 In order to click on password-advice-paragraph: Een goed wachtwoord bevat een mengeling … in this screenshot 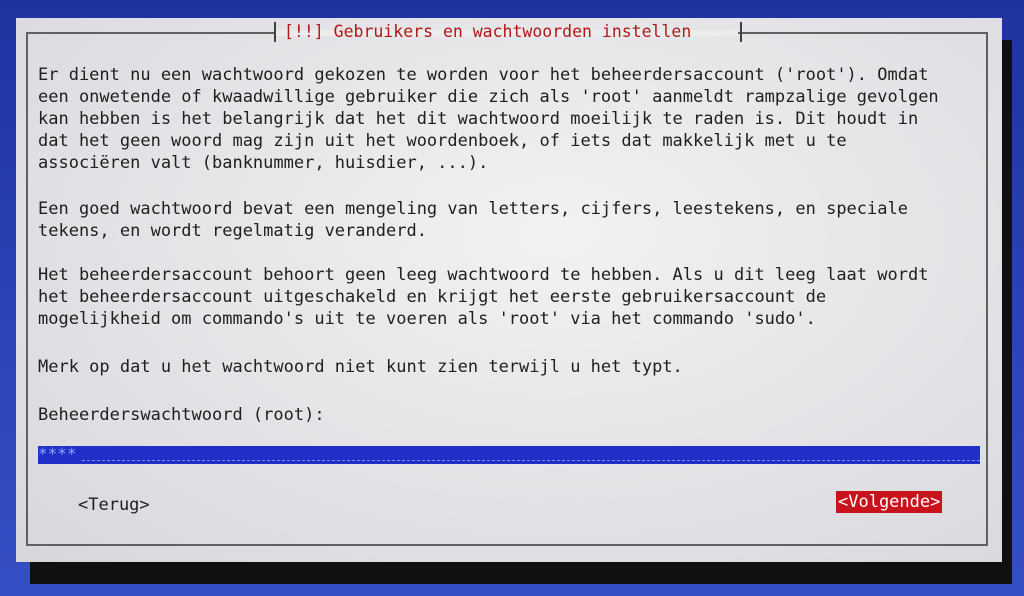, I will do `click(473, 220)`.